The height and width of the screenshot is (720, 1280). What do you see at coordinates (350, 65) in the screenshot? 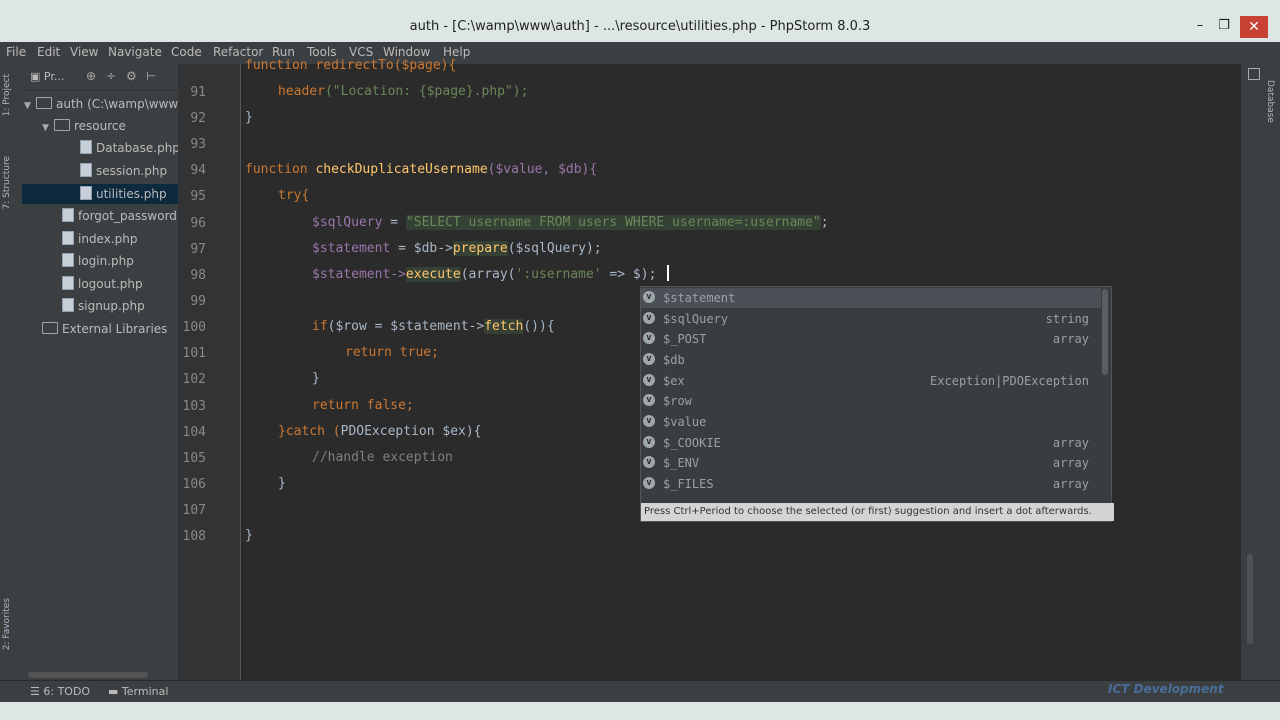
I see `code-line-90: function redirectTo($page){` at bounding box center [350, 65].